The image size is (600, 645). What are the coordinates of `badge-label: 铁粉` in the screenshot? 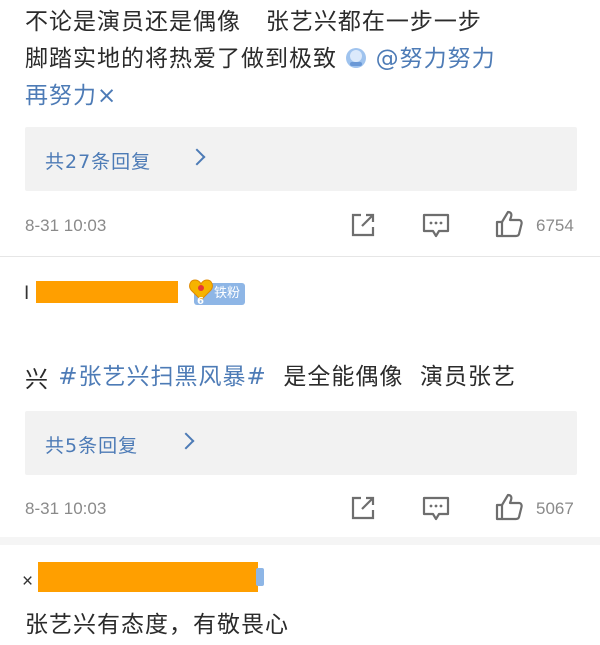 It's located at (227, 293).